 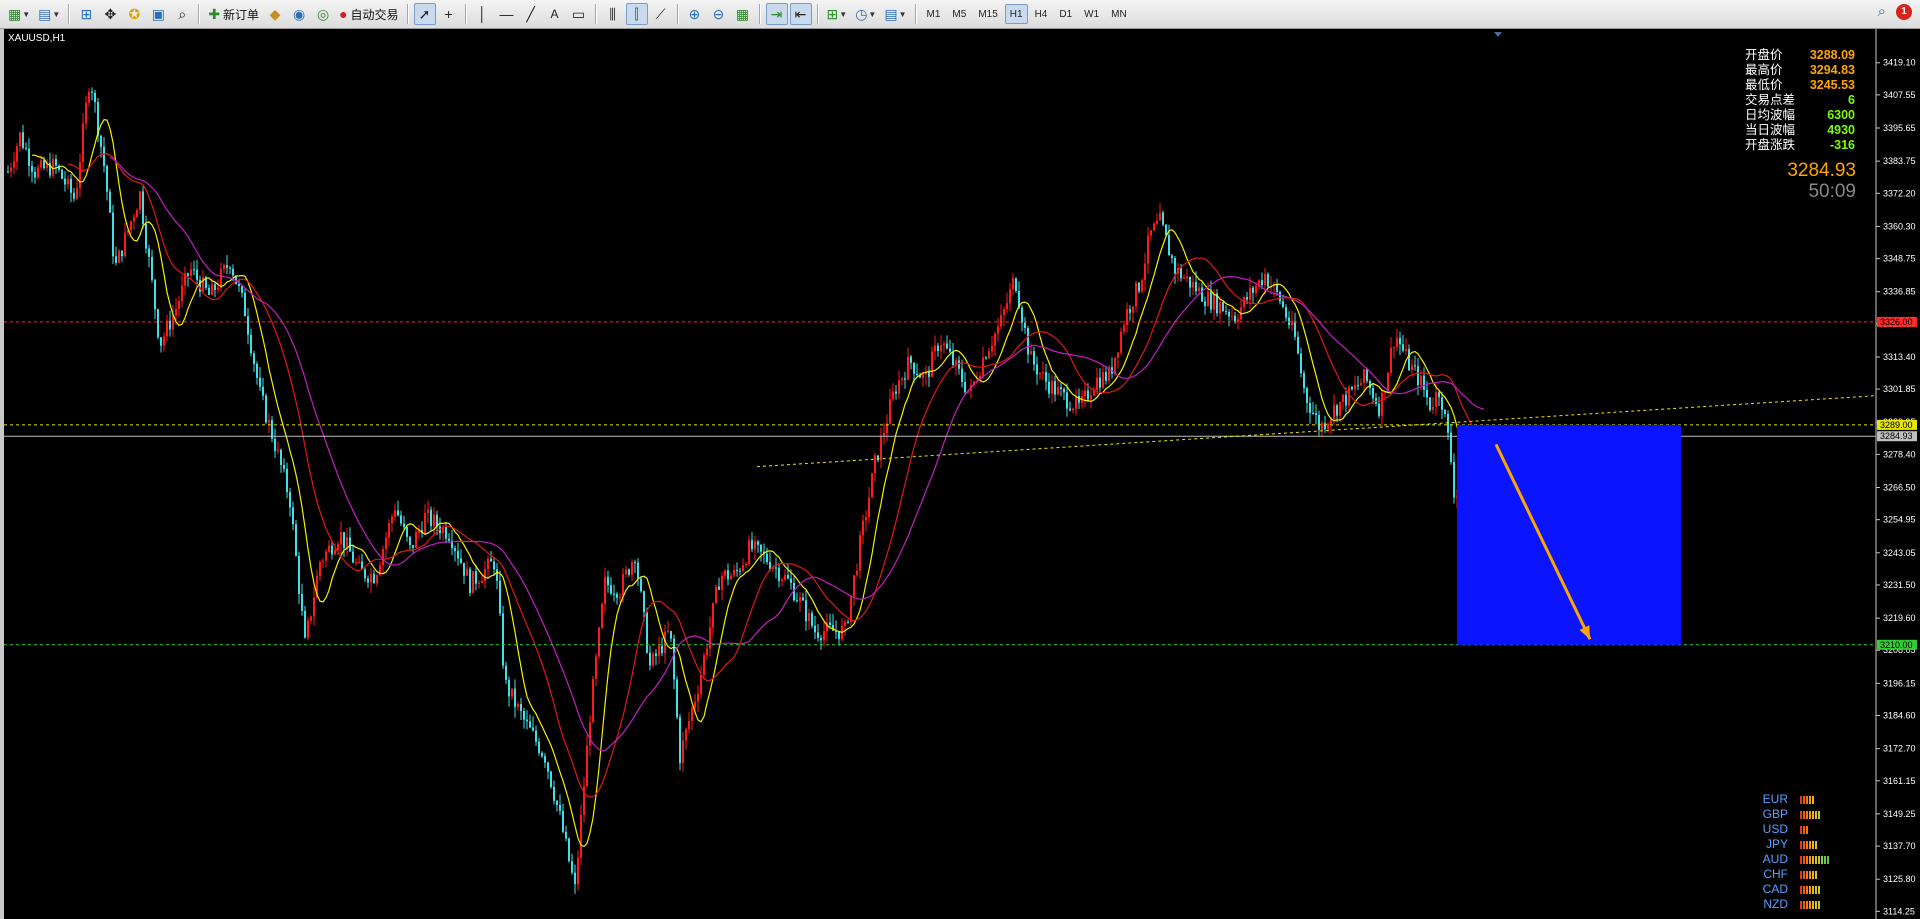 I want to click on zoom-out-button: ⊖, so click(x=719, y=14).